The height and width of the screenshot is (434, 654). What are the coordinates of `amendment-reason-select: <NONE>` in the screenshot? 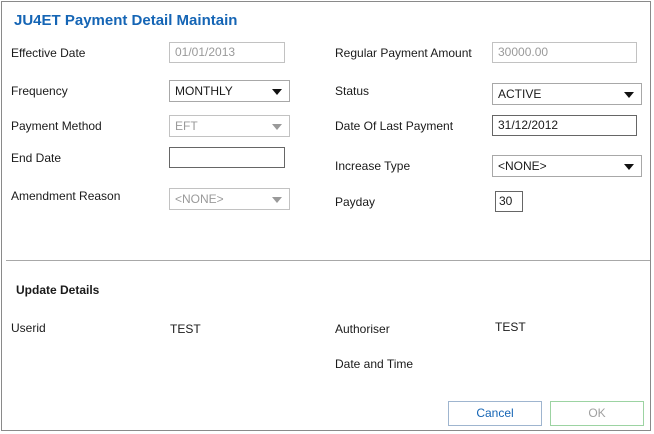 It's located at (229, 199).